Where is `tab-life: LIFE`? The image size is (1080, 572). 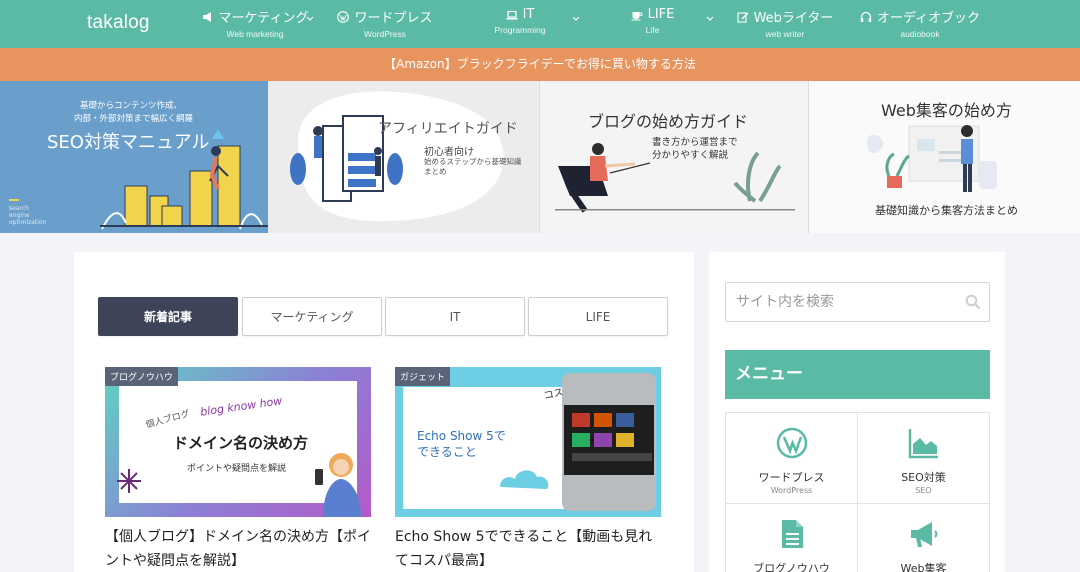 tab-life: LIFE is located at coordinates (598, 316).